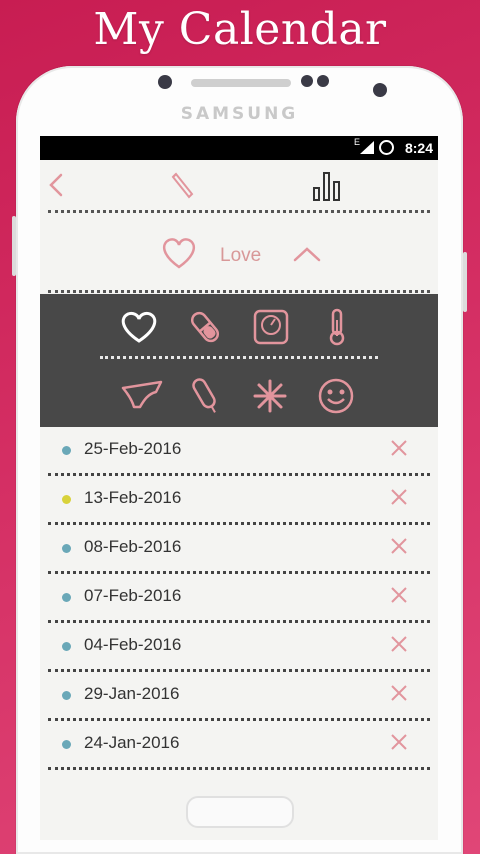 Image resolution: width=480 pixels, height=854 pixels. I want to click on front-camera, so click(323, 81).